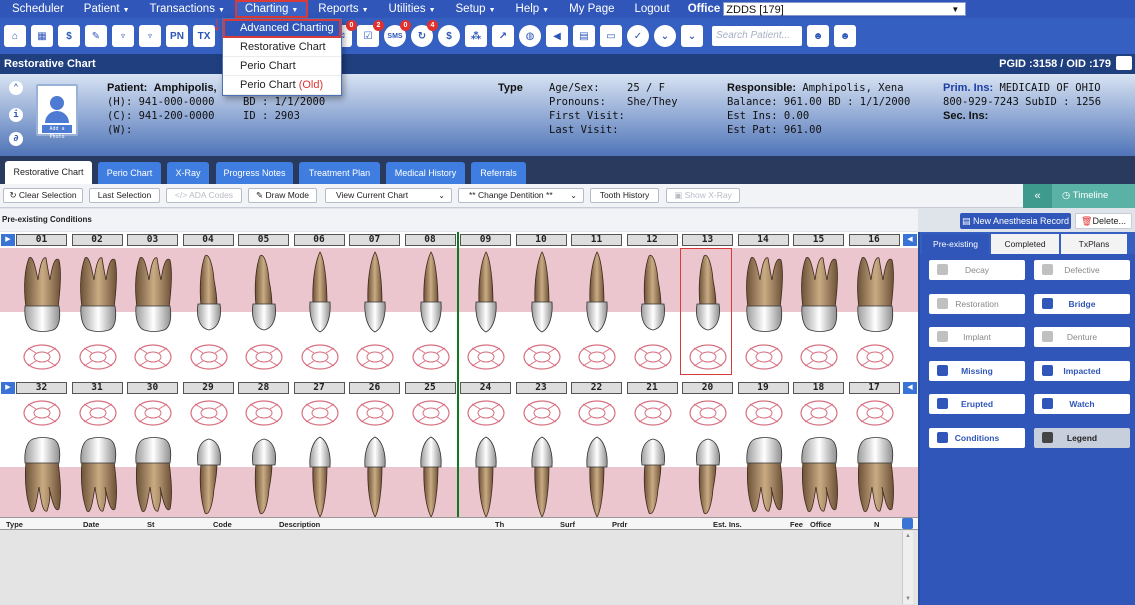 The image size is (1135, 605). Describe the element at coordinates (1082, 270) in the screenshot. I see `defective-button: Defective` at that location.